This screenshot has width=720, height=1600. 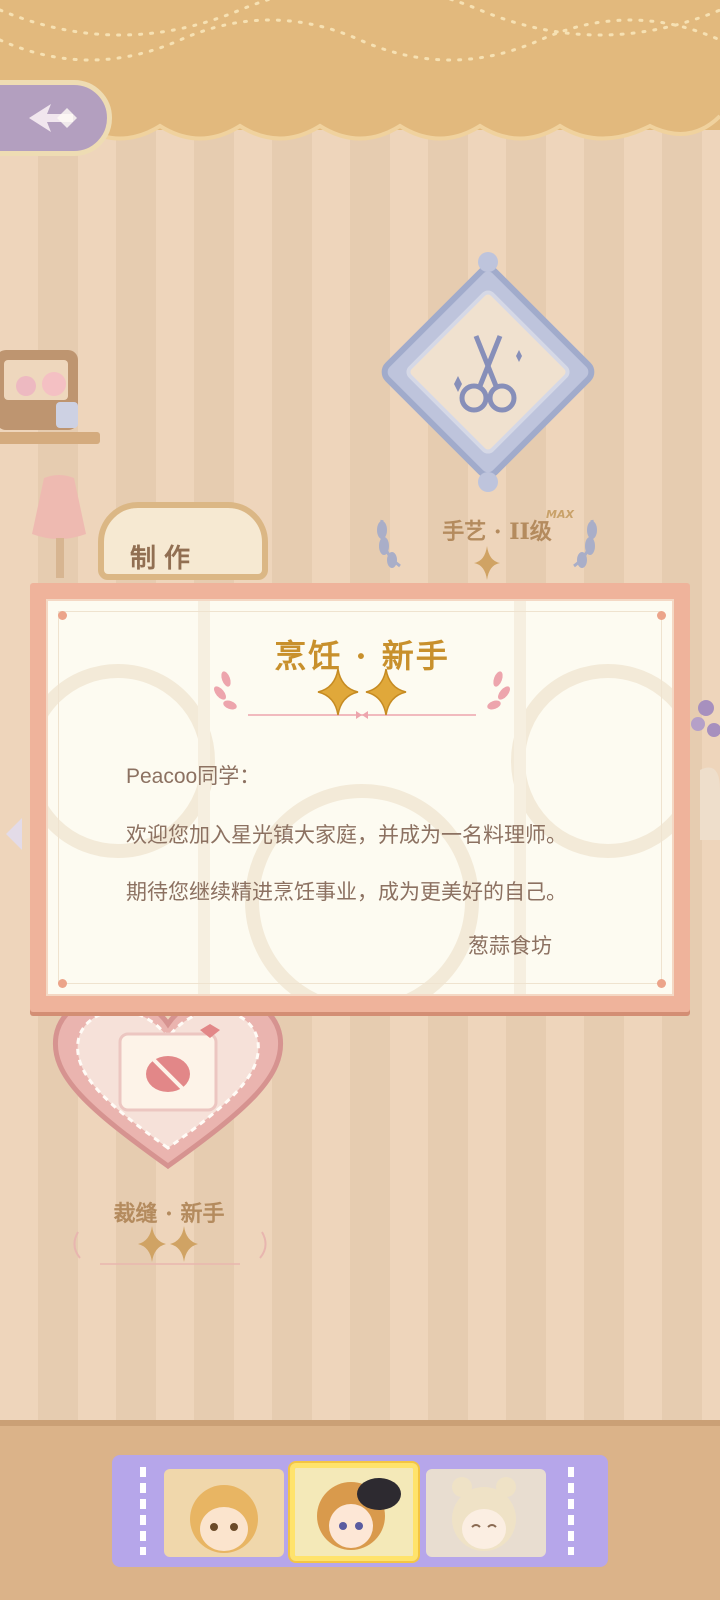 I want to click on character-beret-girl, so click(x=354, y=1512).